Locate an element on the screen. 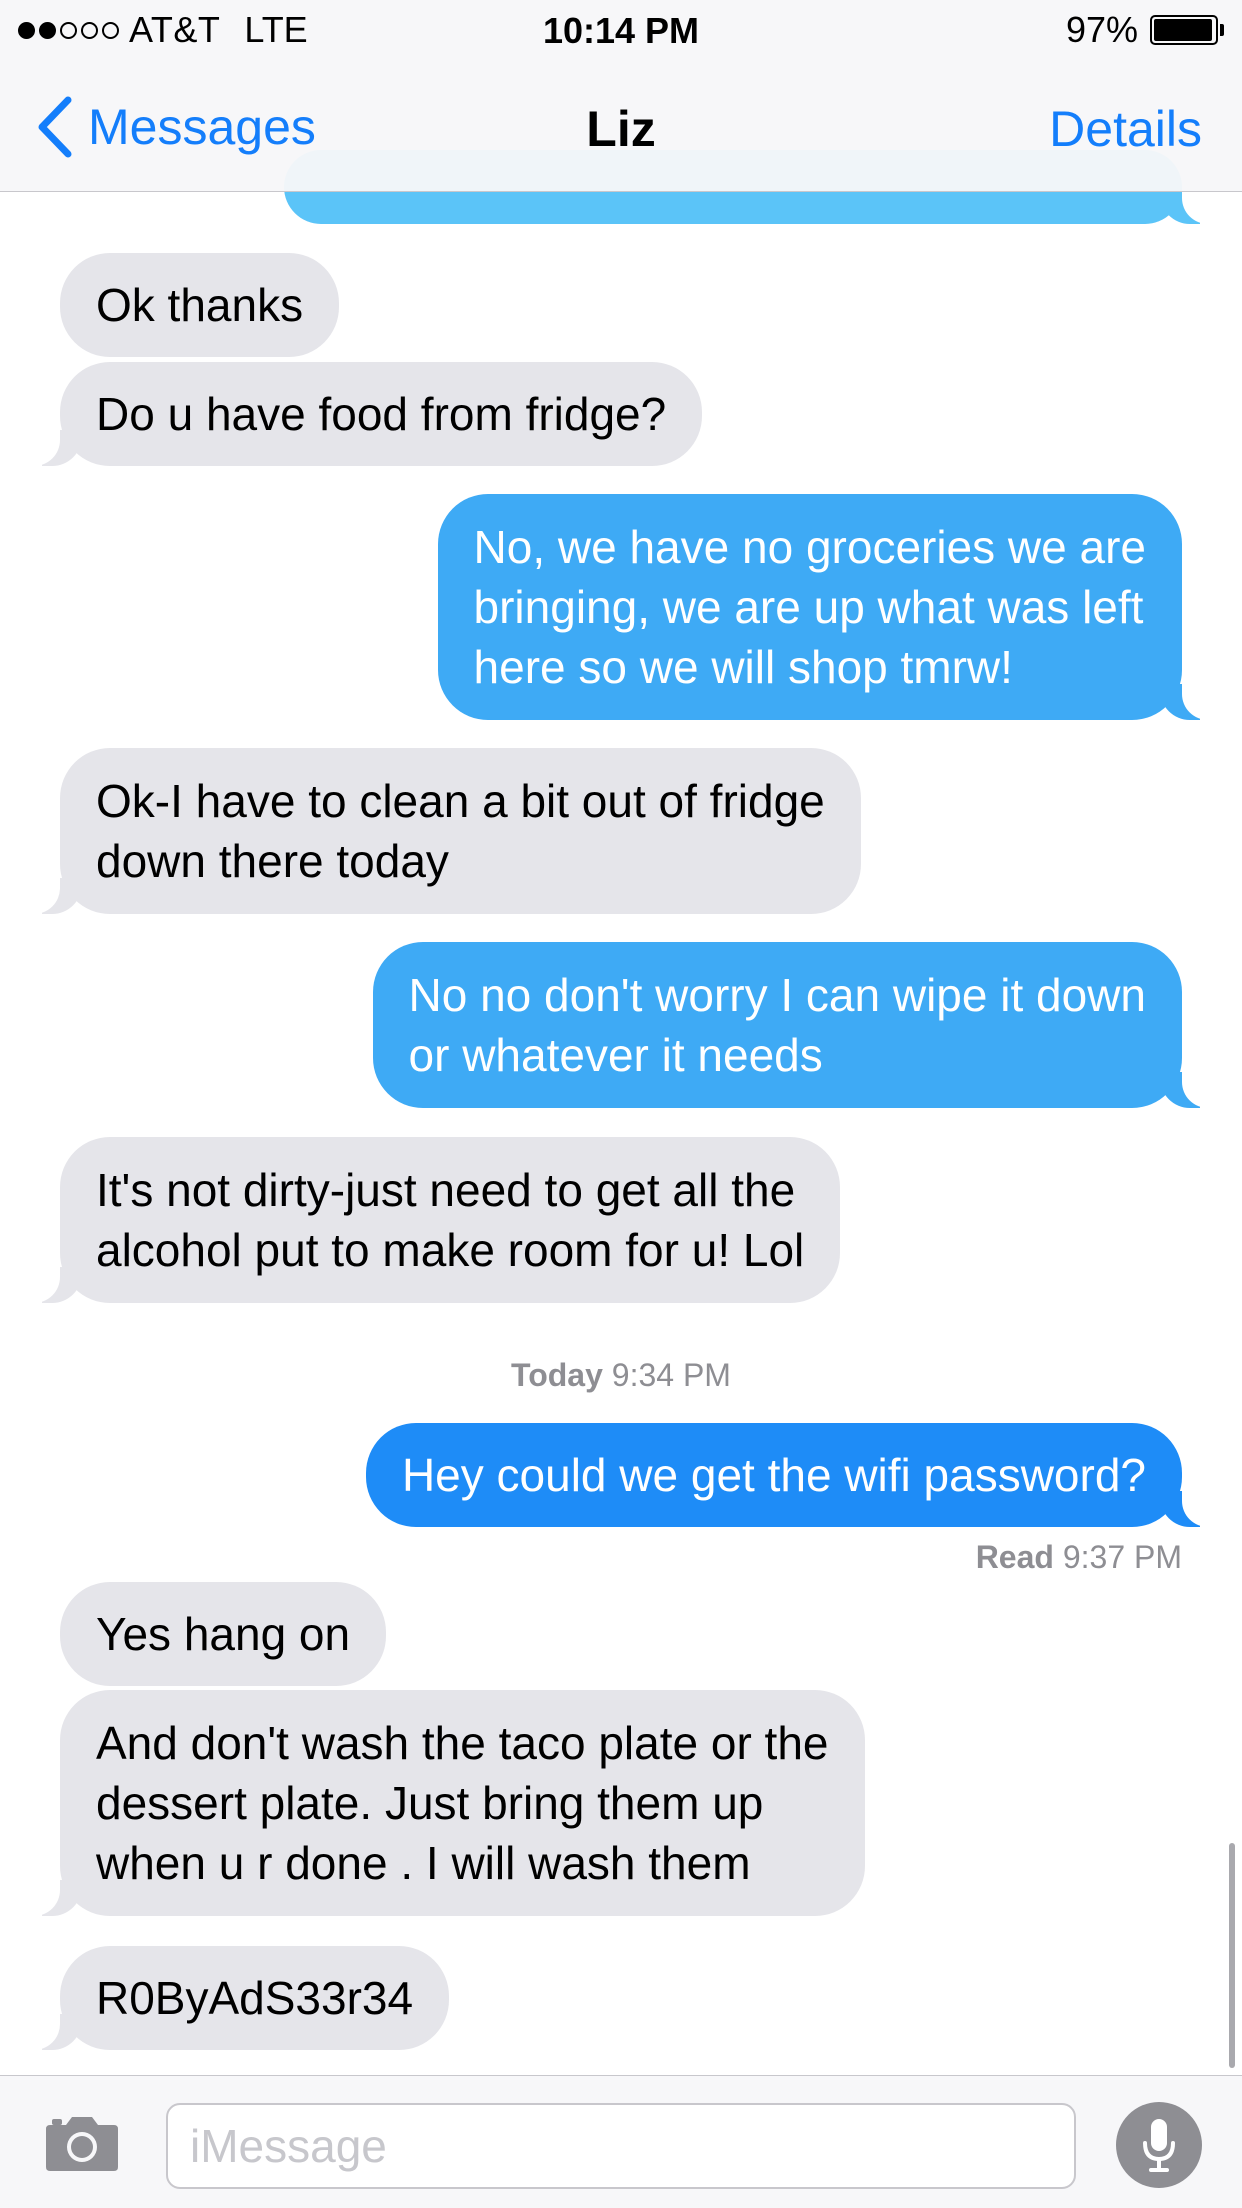  status-right: 97% is located at coordinates (1144, 29).